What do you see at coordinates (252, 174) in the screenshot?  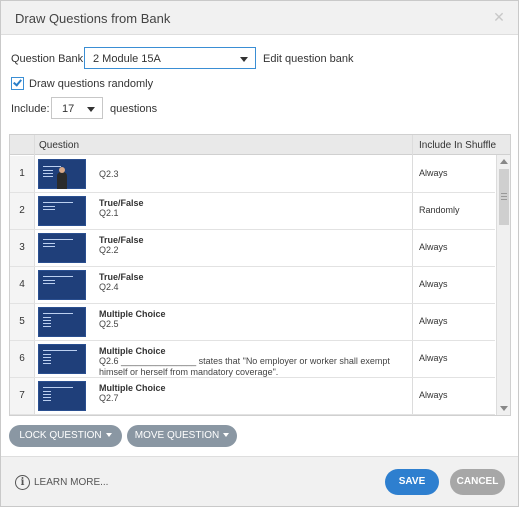 I see `table-row: 1 Q2.3 Always` at bounding box center [252, 174].